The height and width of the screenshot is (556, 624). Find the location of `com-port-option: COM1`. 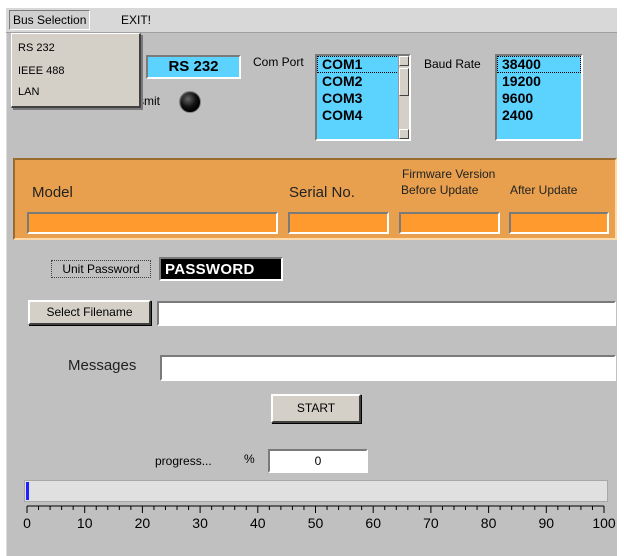

com-port-option: COM1 is located at coordinates (363, 64).